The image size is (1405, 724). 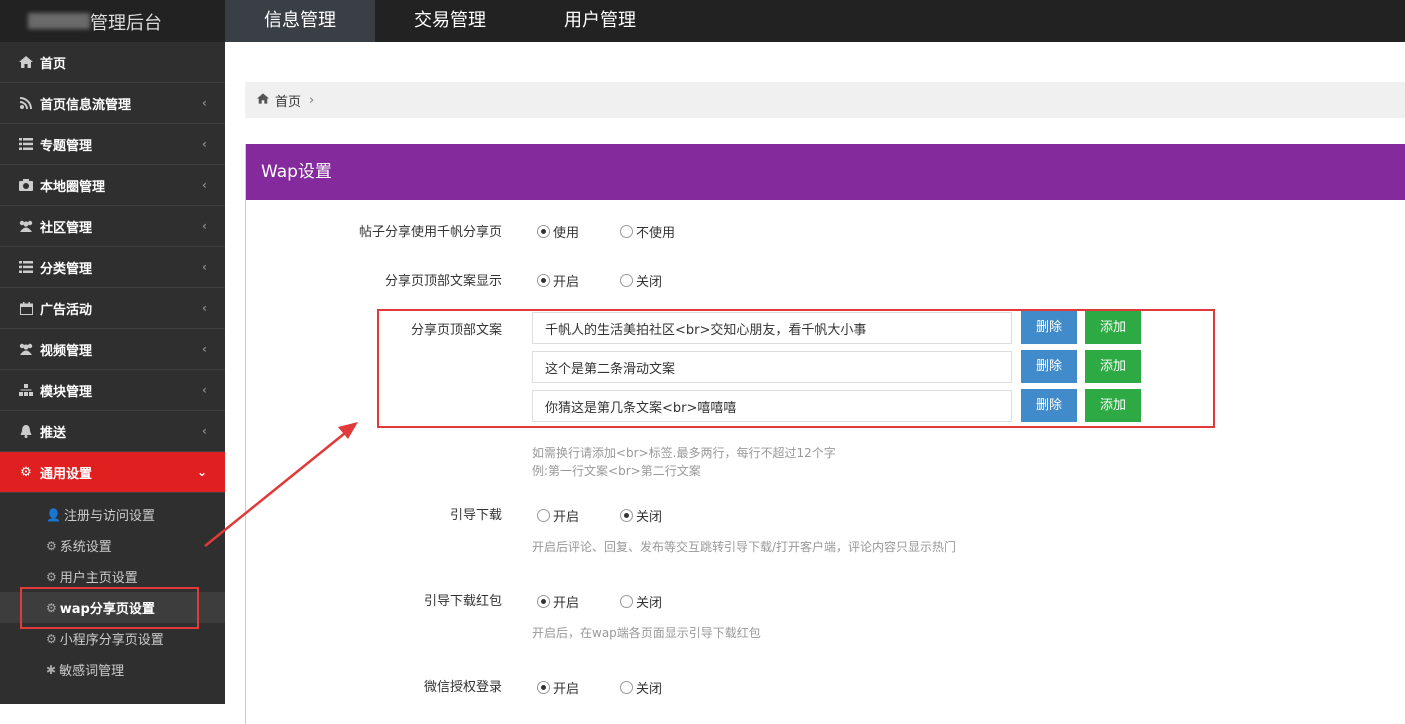 I want to click on gear-icon: ⚙, so click(x=51, y=638).